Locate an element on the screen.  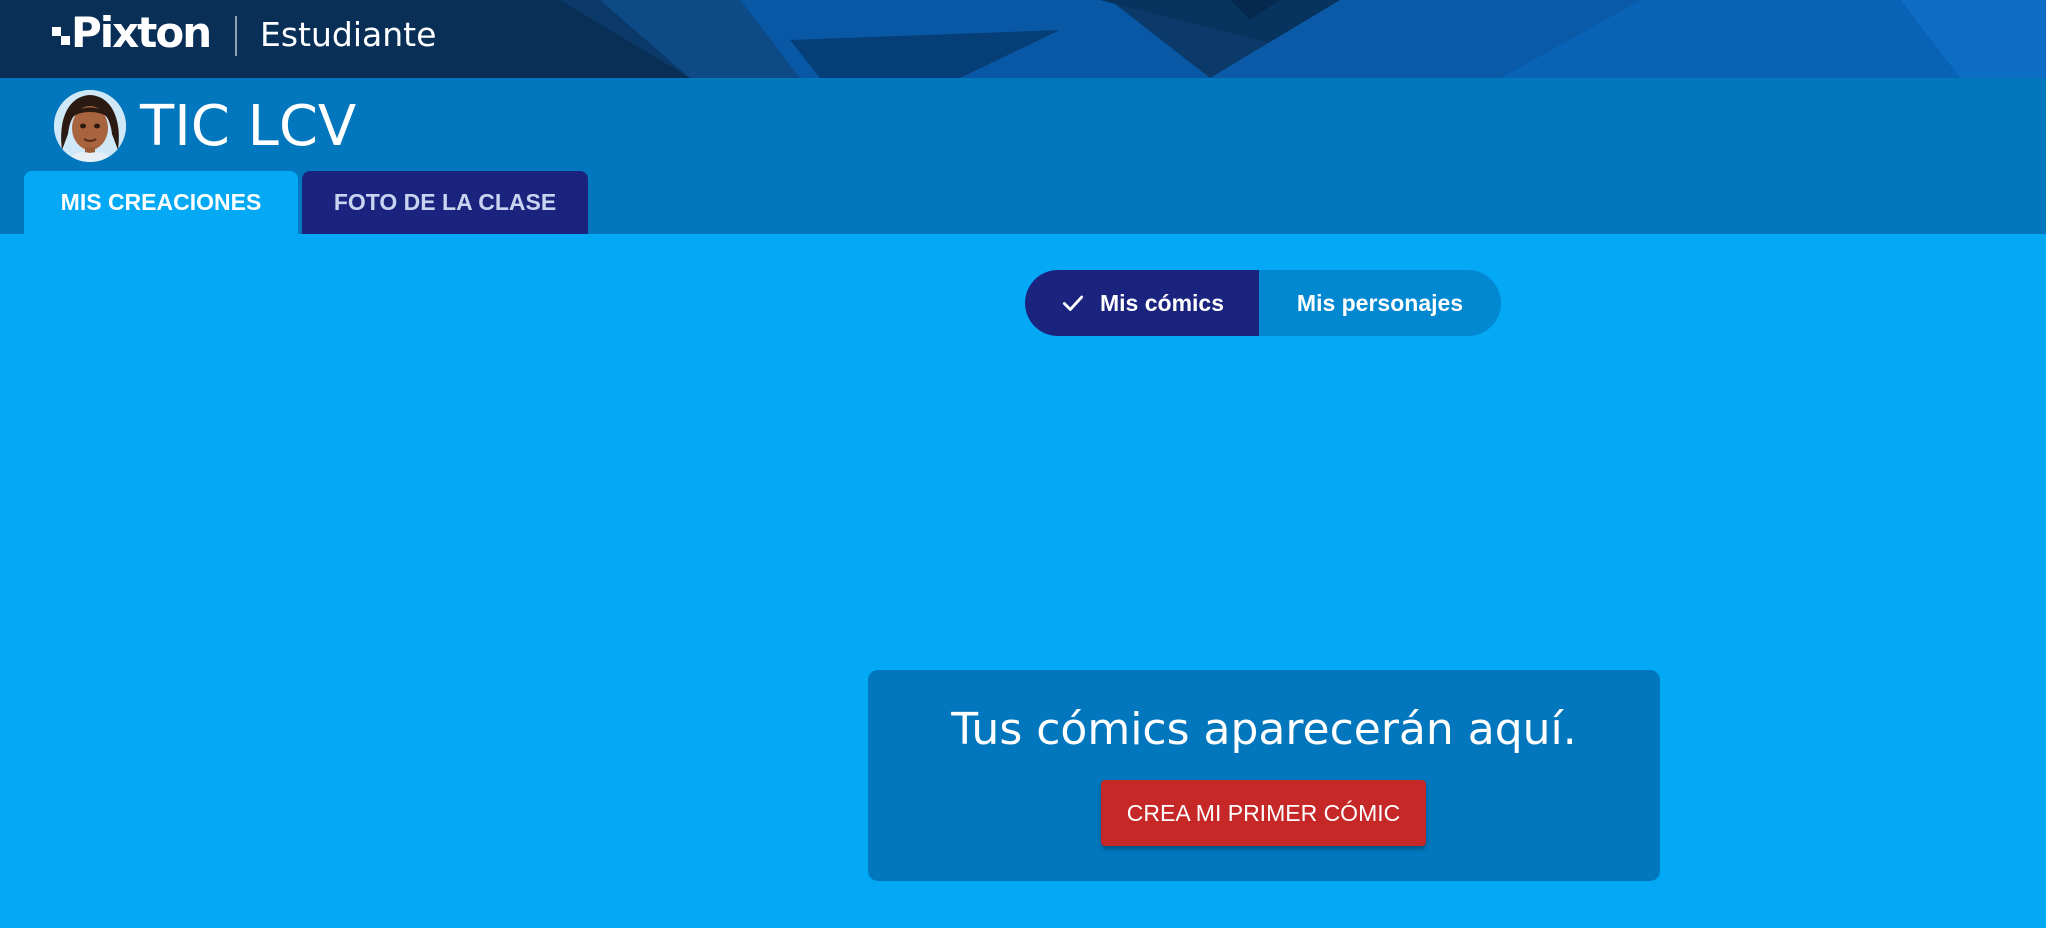
tab-foto-de-la-clase: FOTO DE LA CLASE is located at coordinates (445, 202).